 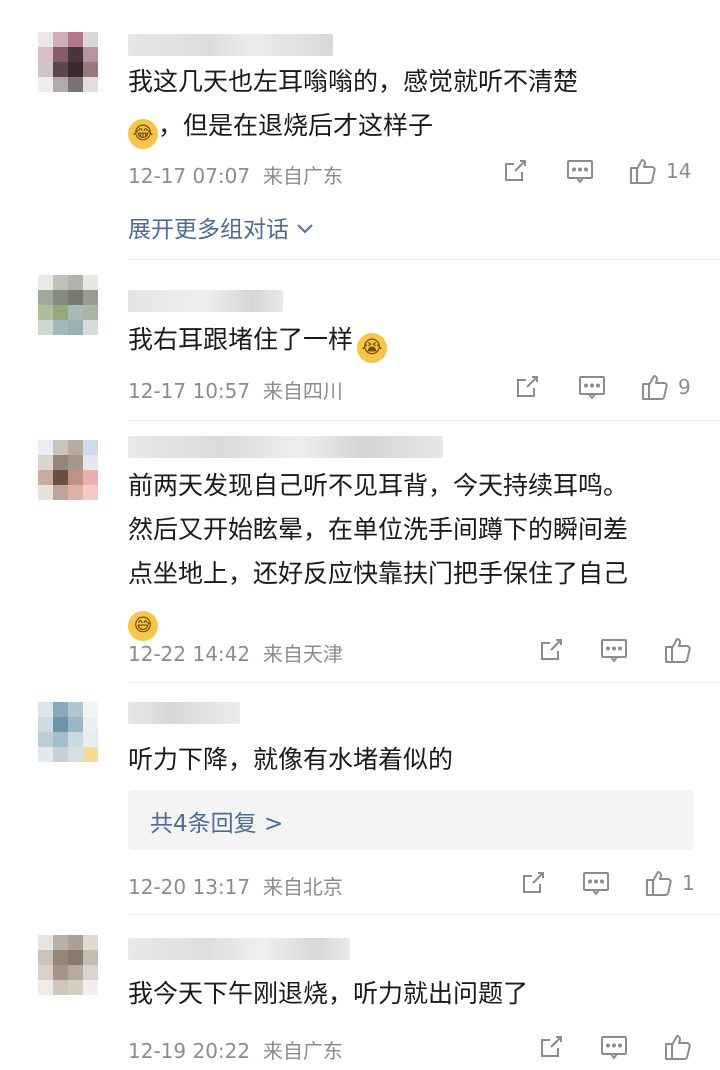 I want to click on like-button: 9, so click(x=665, y=387).